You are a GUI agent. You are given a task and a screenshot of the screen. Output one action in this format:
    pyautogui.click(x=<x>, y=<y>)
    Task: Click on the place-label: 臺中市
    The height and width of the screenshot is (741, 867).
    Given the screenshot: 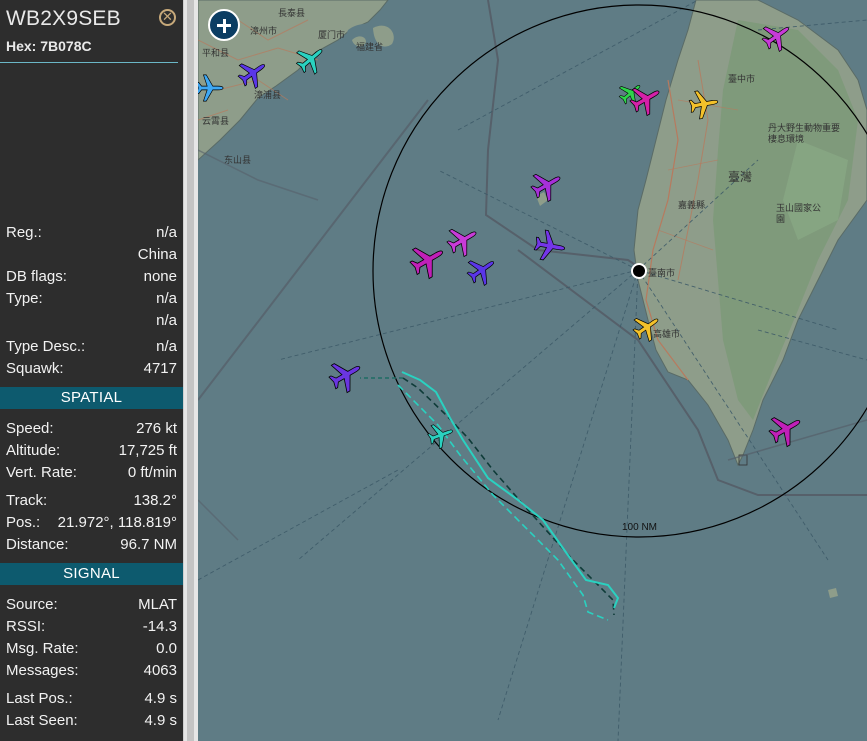 What is the action you would take?
    pyautogui.click(x=742, y=80)
    